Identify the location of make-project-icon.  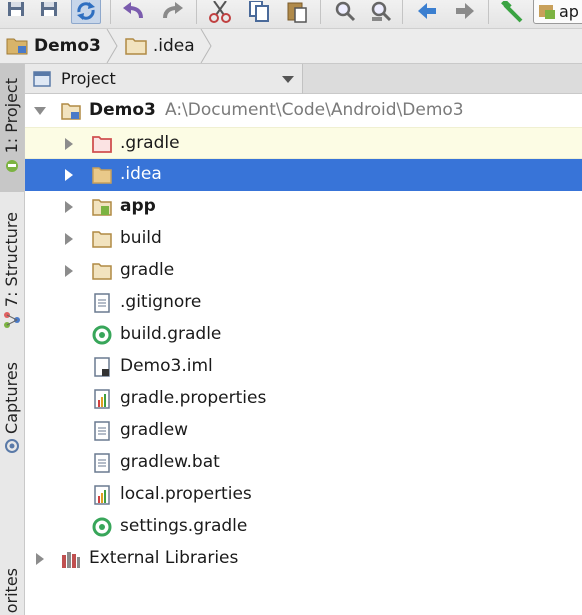
(513, 12).